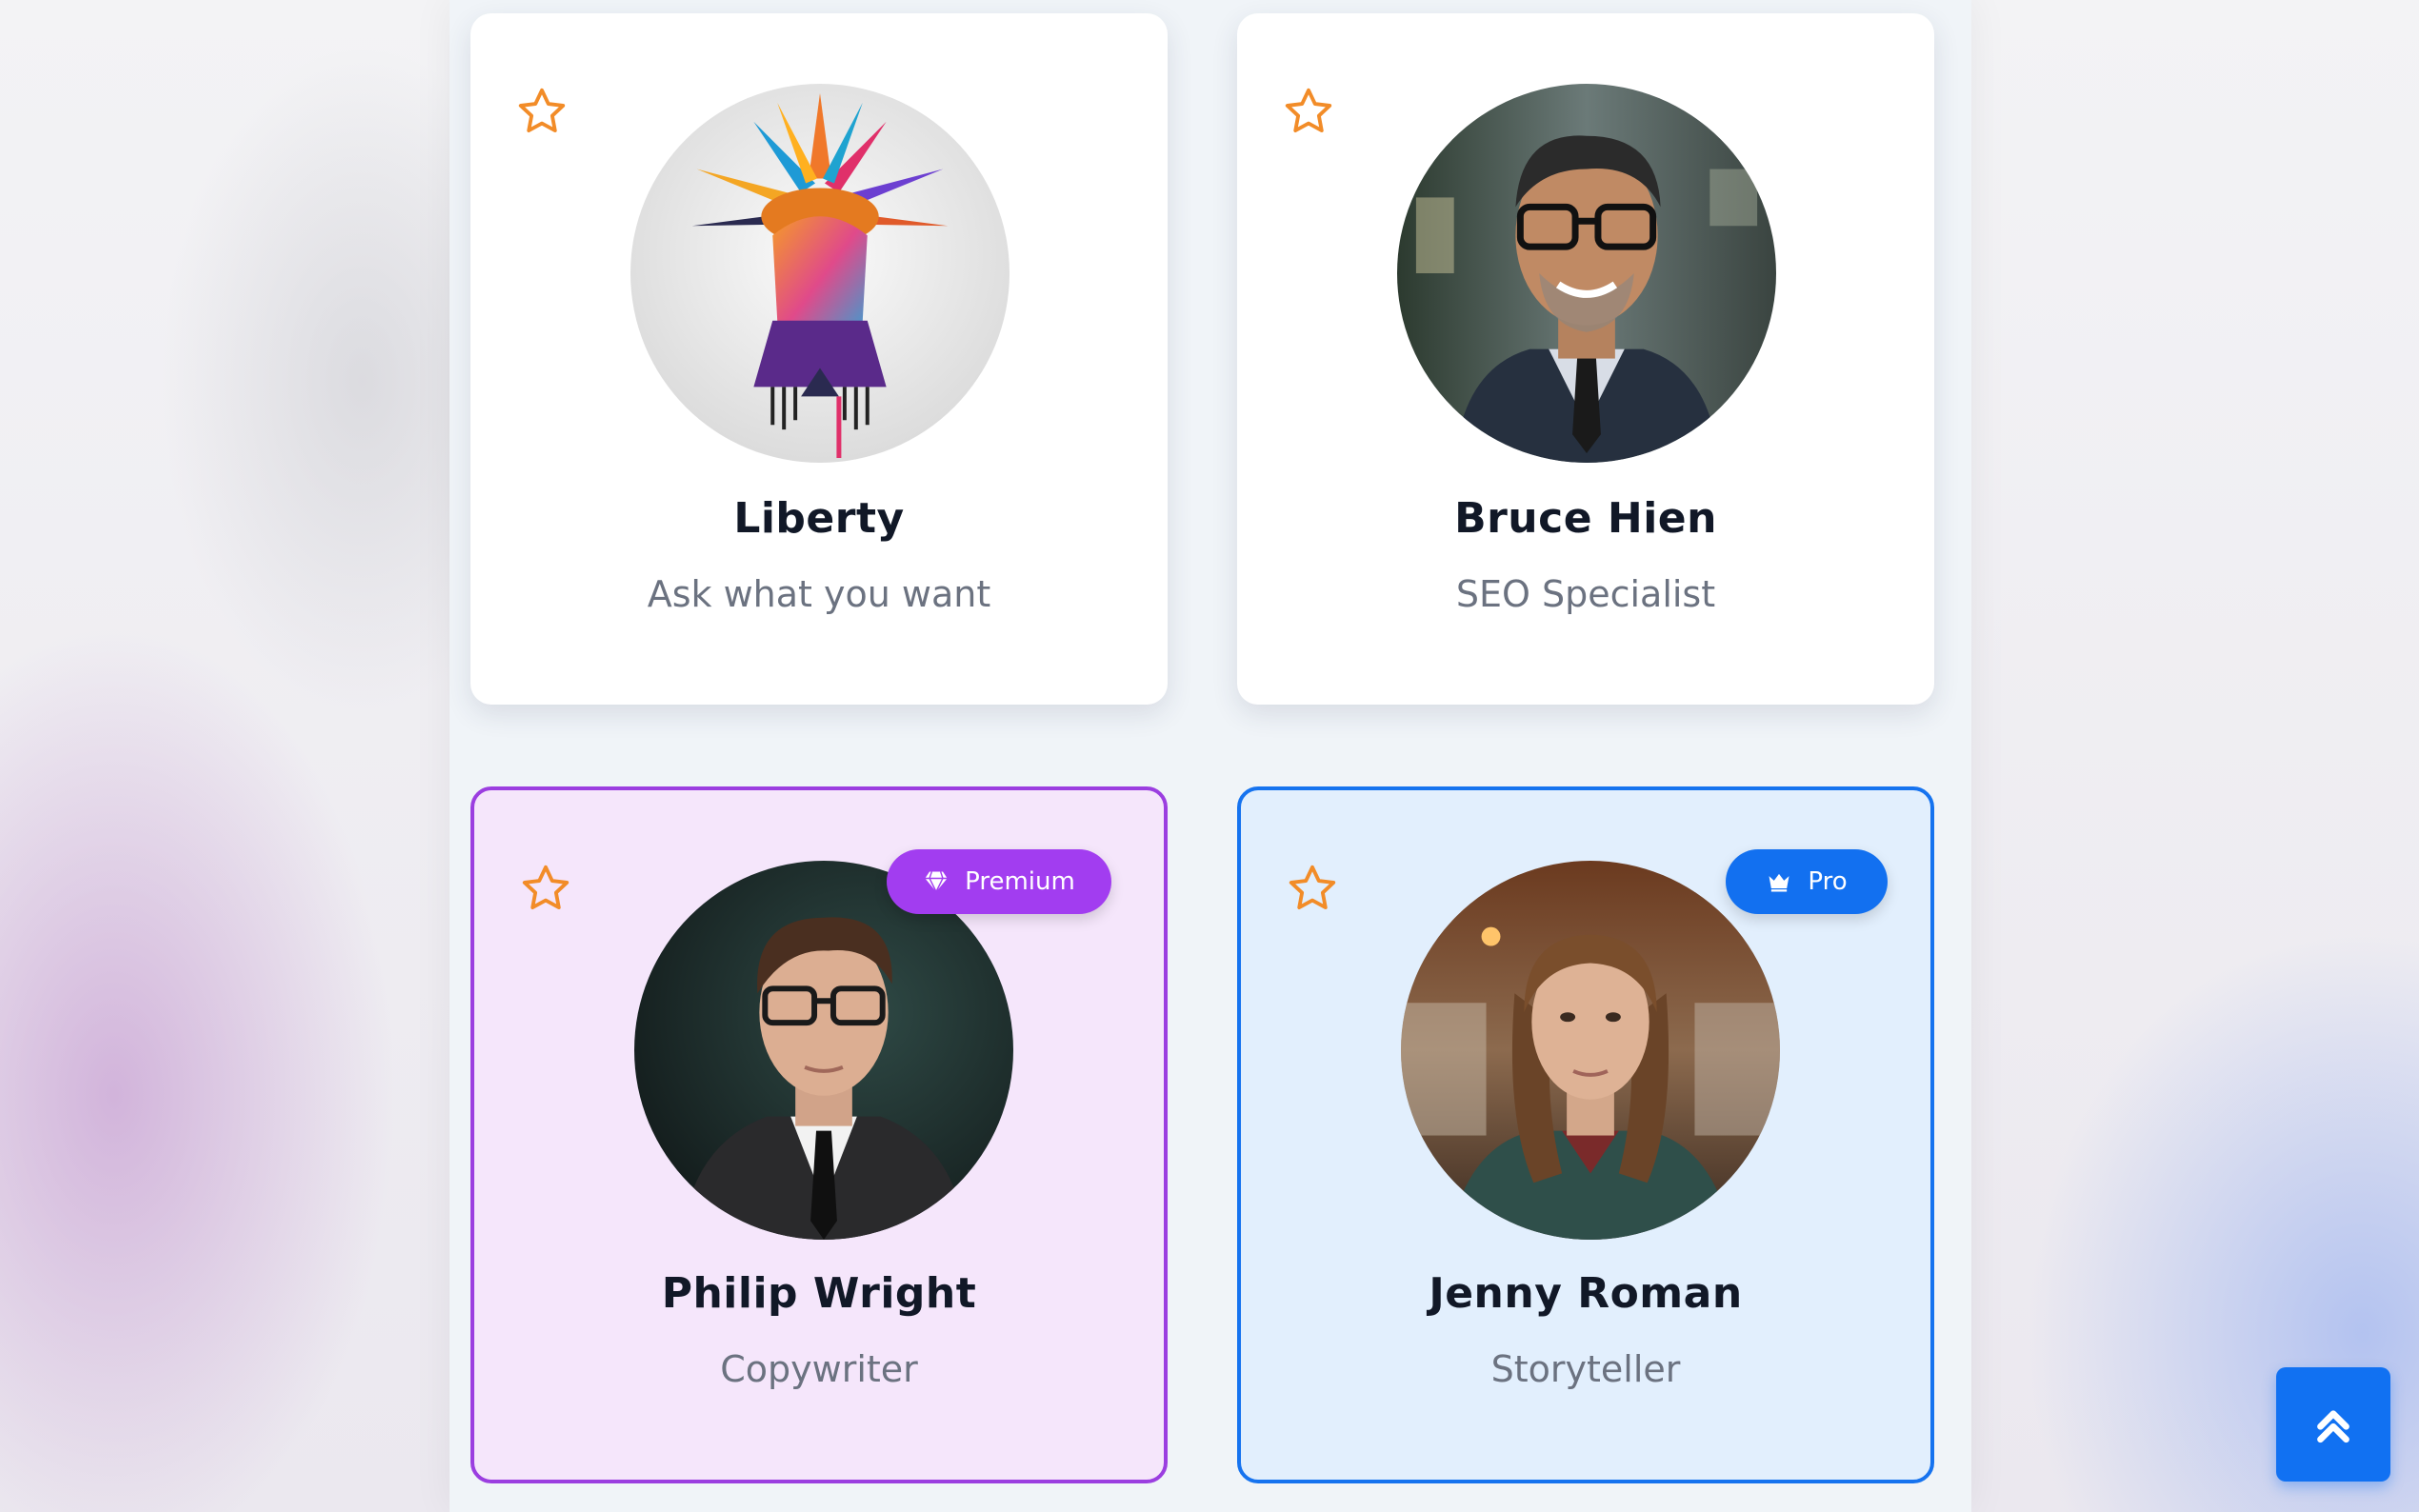 The width and height of the screenshot is (2419, 1512). Describe the element at coordinates (1590, 1050) in the screenshot. I see `avatar-jenny-roman` at that location.